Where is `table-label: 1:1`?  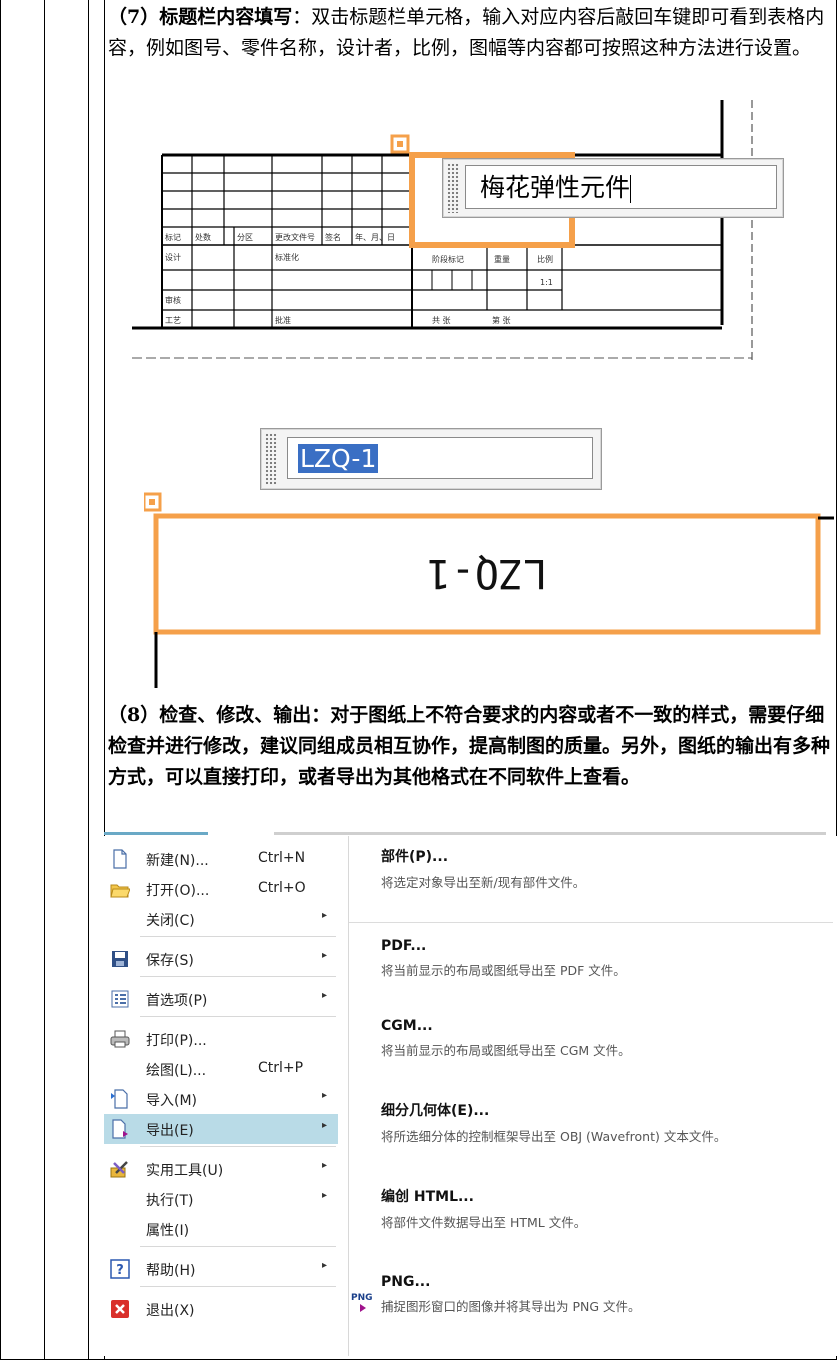 table-label: 1:1 is located at coordinates (546, 282).